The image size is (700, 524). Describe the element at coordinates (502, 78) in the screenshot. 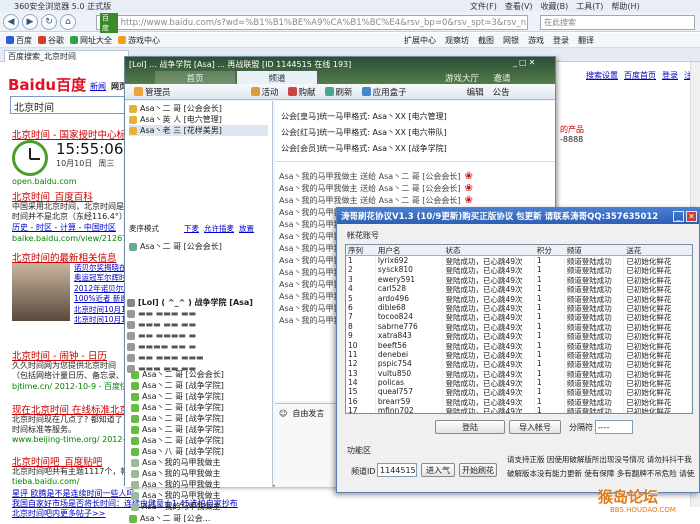

I see `invite: 邀请` at that location.